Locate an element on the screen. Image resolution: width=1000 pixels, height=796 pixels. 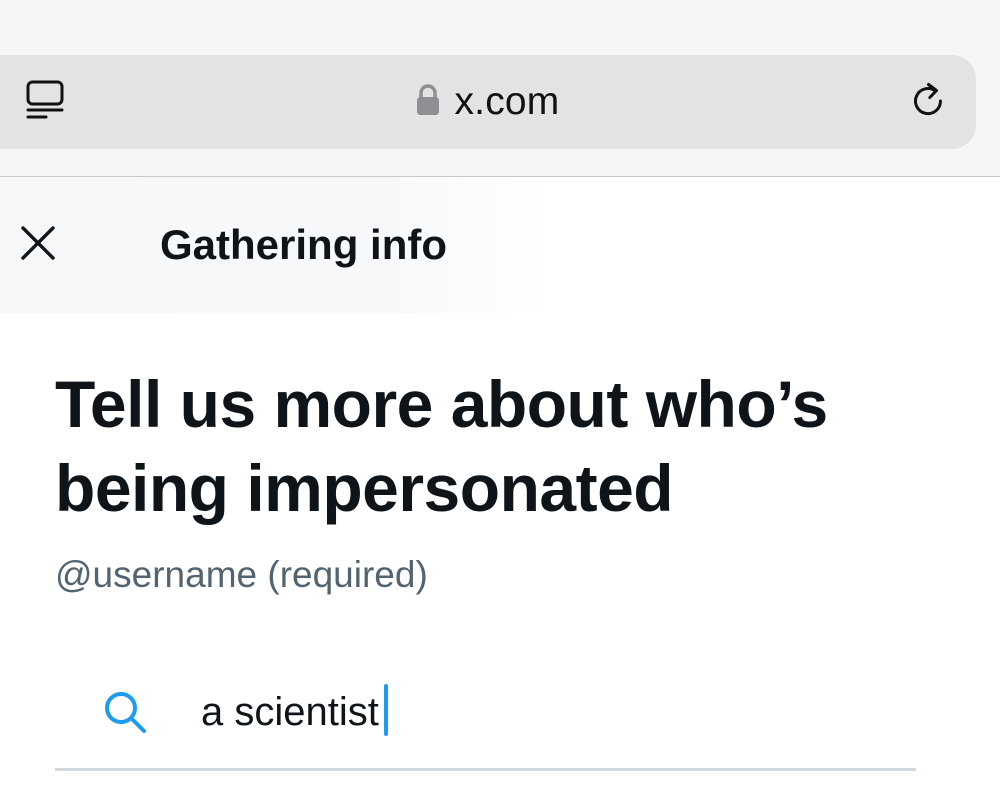
reload-button is located at coordinates (928, 103).